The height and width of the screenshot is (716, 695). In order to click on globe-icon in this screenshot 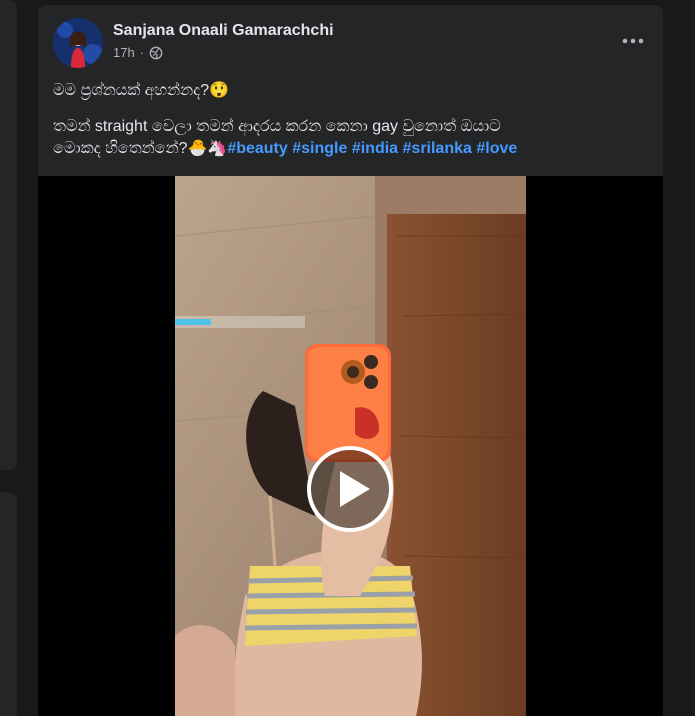, I will do `click(156, 53)`.